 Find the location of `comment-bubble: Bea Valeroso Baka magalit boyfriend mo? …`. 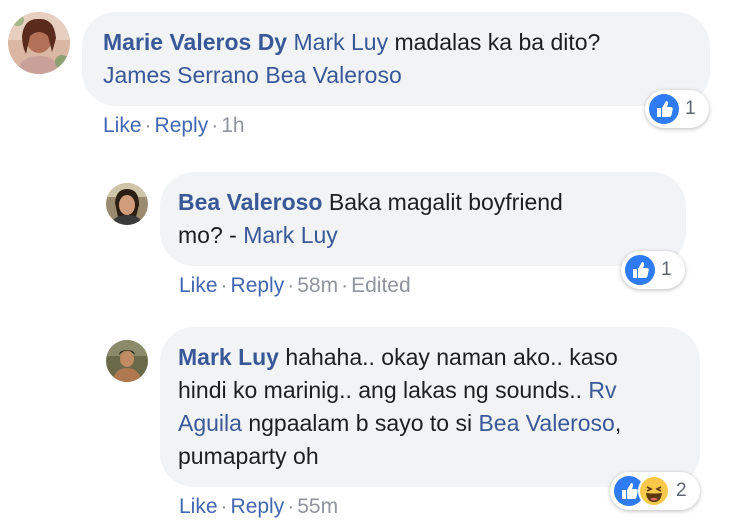

comment-bubble: Bea Valeroso Baka magalit boyfriend mo? … is located at coordinates (423, 219).